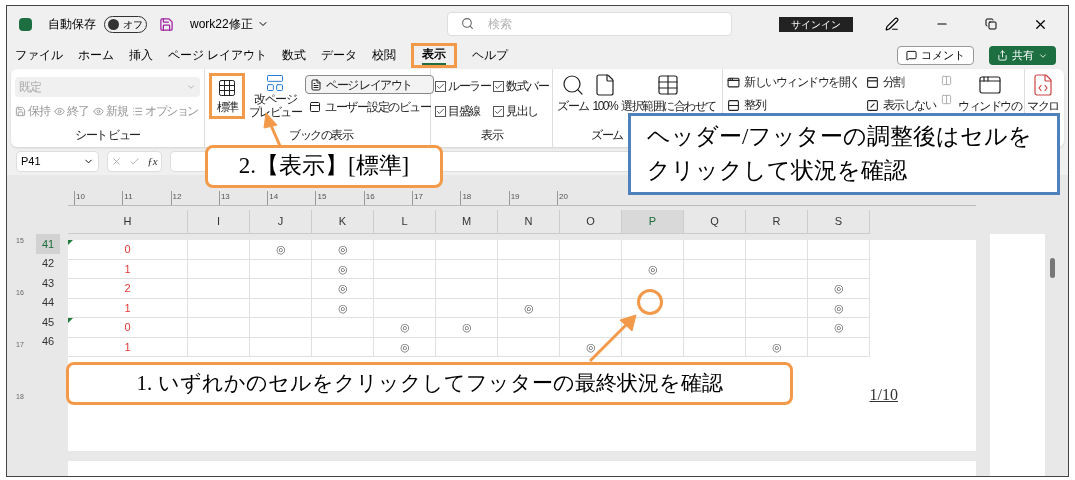 The image size is (1075, 480). What do you see at coordinates (339, 55) in the screenshot?
I see `ribbon-tab: データ` at bounding box center [339, 55].